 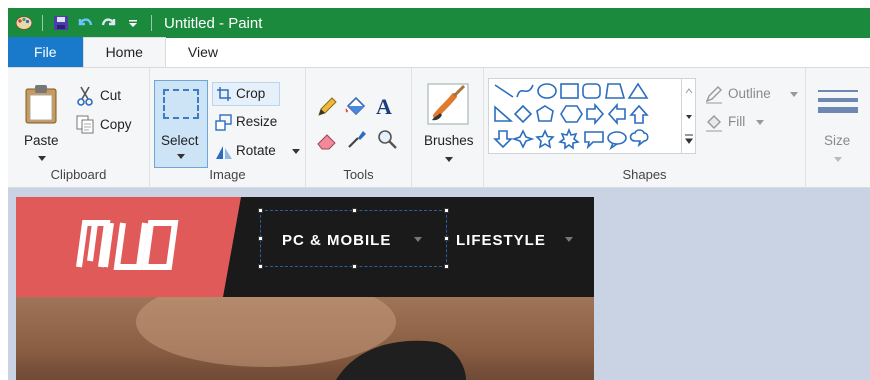 What do you see at coordinates (251, 93) in the screenshot?
I see `crop-label: Crop` at bounding box center [251, 93].